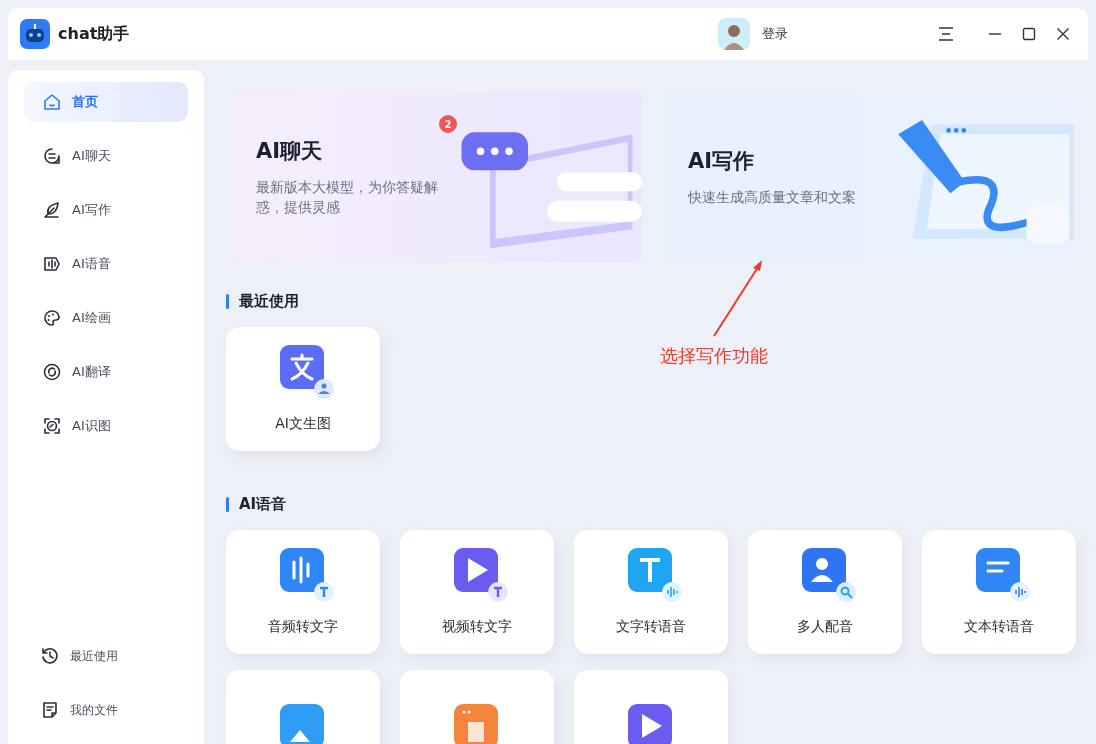  What do you see at coordinates (1029, 34) in the screenshot?
I see `maximize-icon` at bounding box center [1029, 34].